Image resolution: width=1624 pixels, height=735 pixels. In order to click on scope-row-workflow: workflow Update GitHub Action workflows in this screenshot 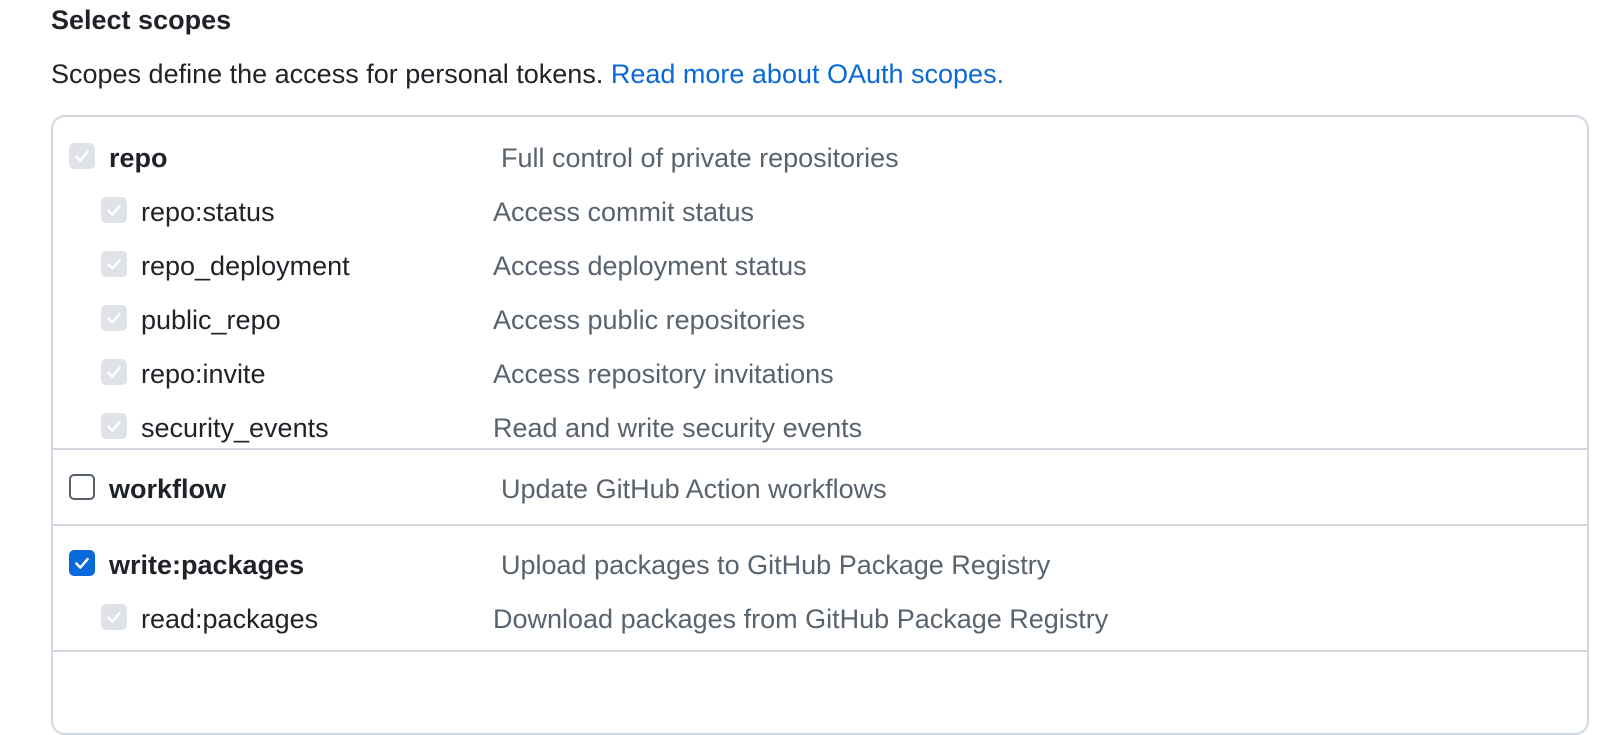, I will do `click(820, 487)`.